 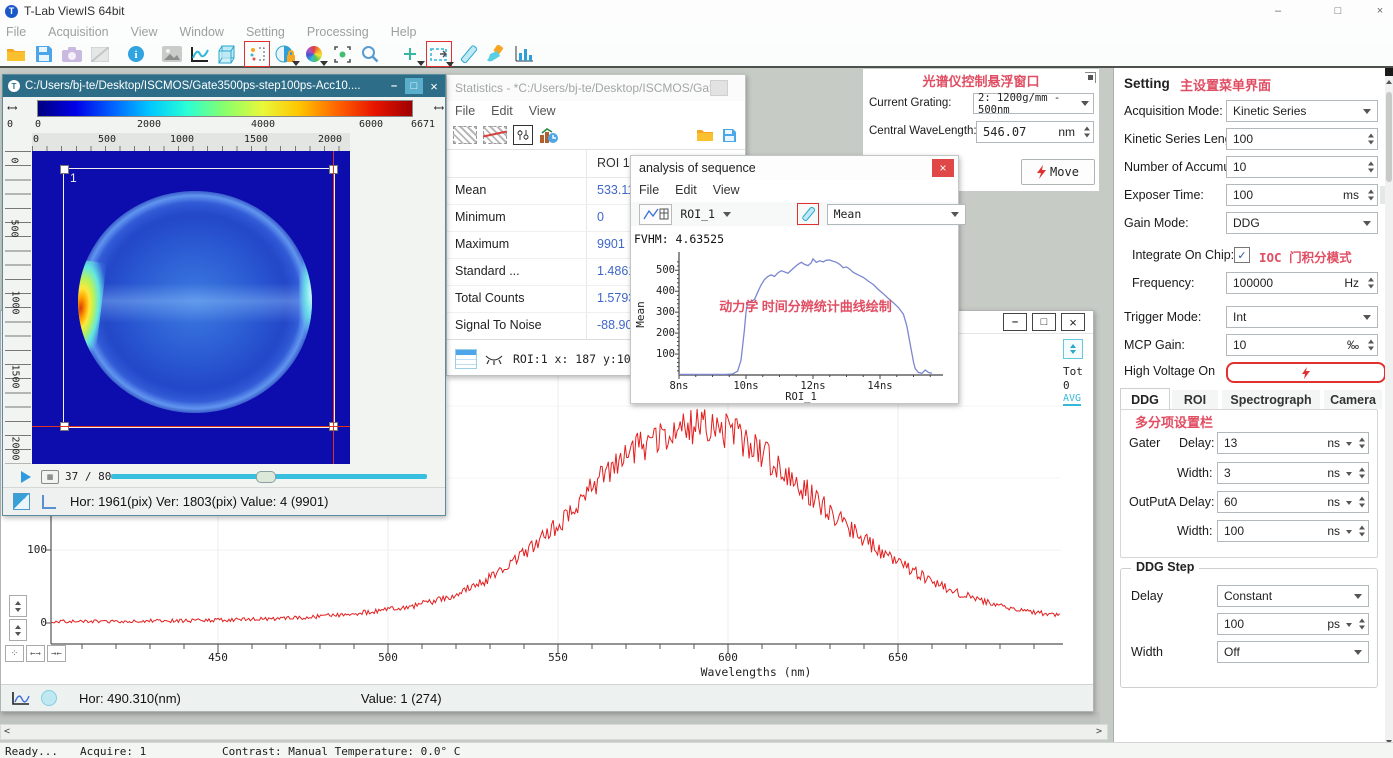 What do you see at coordinates (465, 111) in the screenshot?
I see `statistics-menu-file: File` at bounding box center [465, 111].